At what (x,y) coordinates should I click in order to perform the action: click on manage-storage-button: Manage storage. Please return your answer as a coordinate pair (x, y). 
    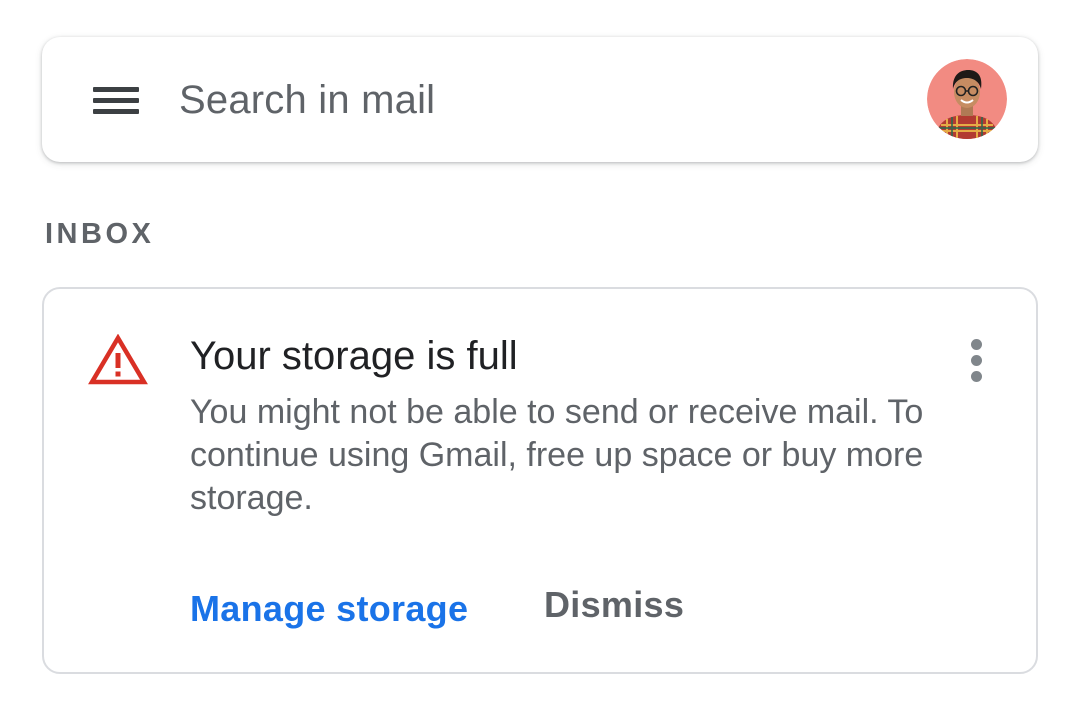
    Looking at the image, I should click on (329, 609).